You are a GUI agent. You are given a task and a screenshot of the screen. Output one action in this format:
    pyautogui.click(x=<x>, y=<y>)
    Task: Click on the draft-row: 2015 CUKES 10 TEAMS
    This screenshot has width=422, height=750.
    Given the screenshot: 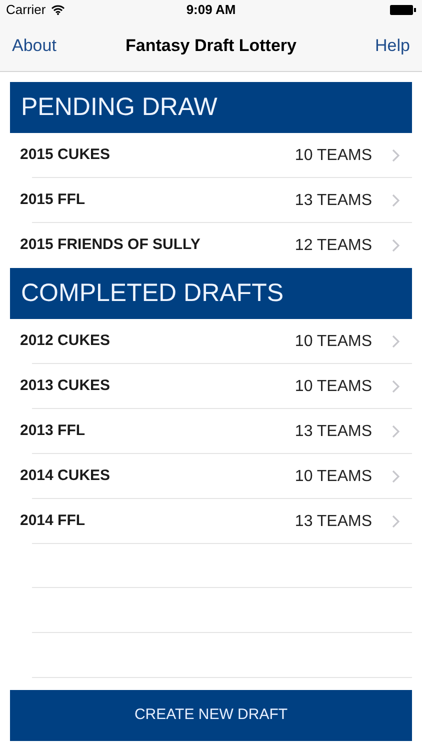 What is the action you would take?
    pyautogui.click(x=211, y=155)
    